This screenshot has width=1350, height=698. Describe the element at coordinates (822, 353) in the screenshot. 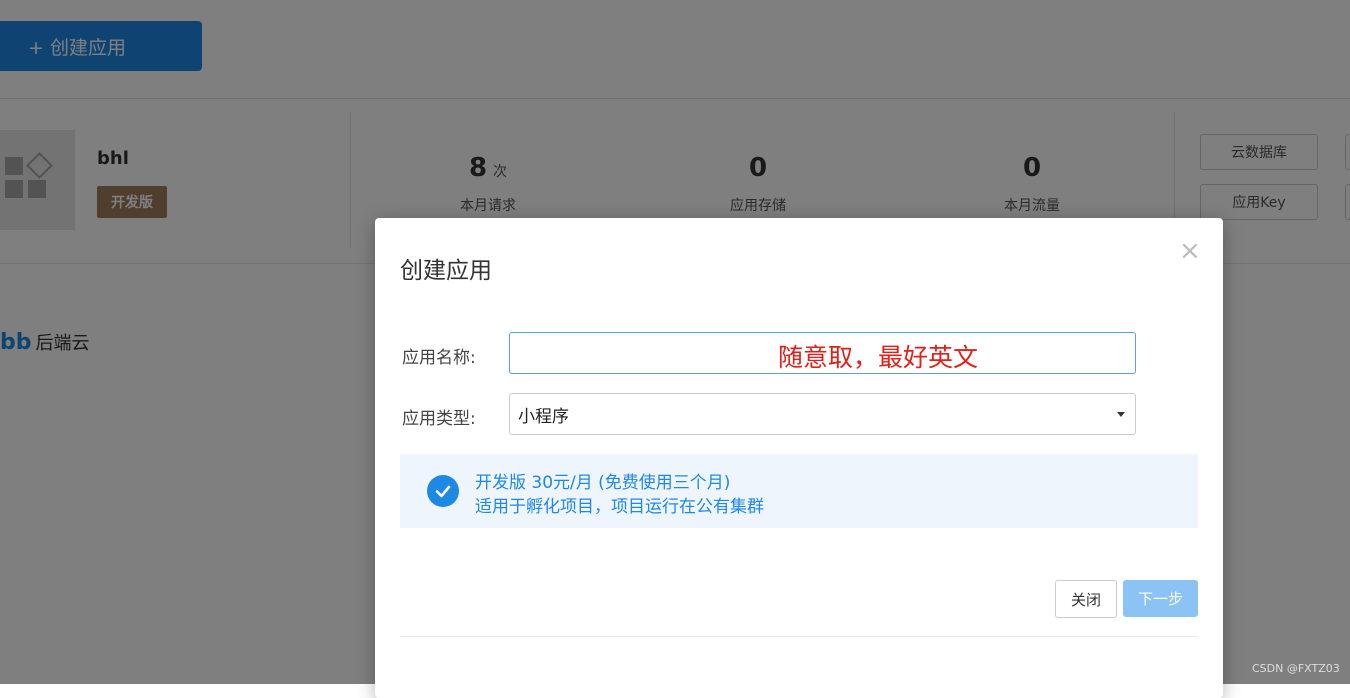

I see `app-name-input` at that location.